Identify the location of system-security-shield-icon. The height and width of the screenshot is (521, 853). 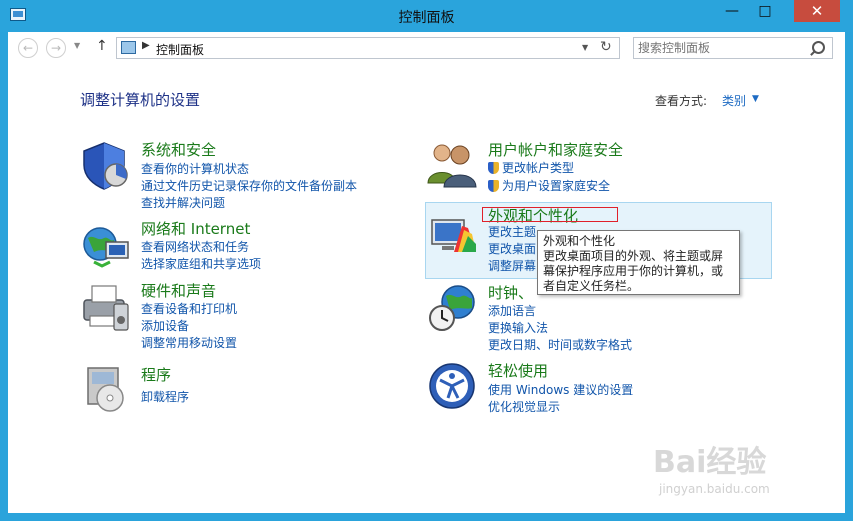
(106, 165).